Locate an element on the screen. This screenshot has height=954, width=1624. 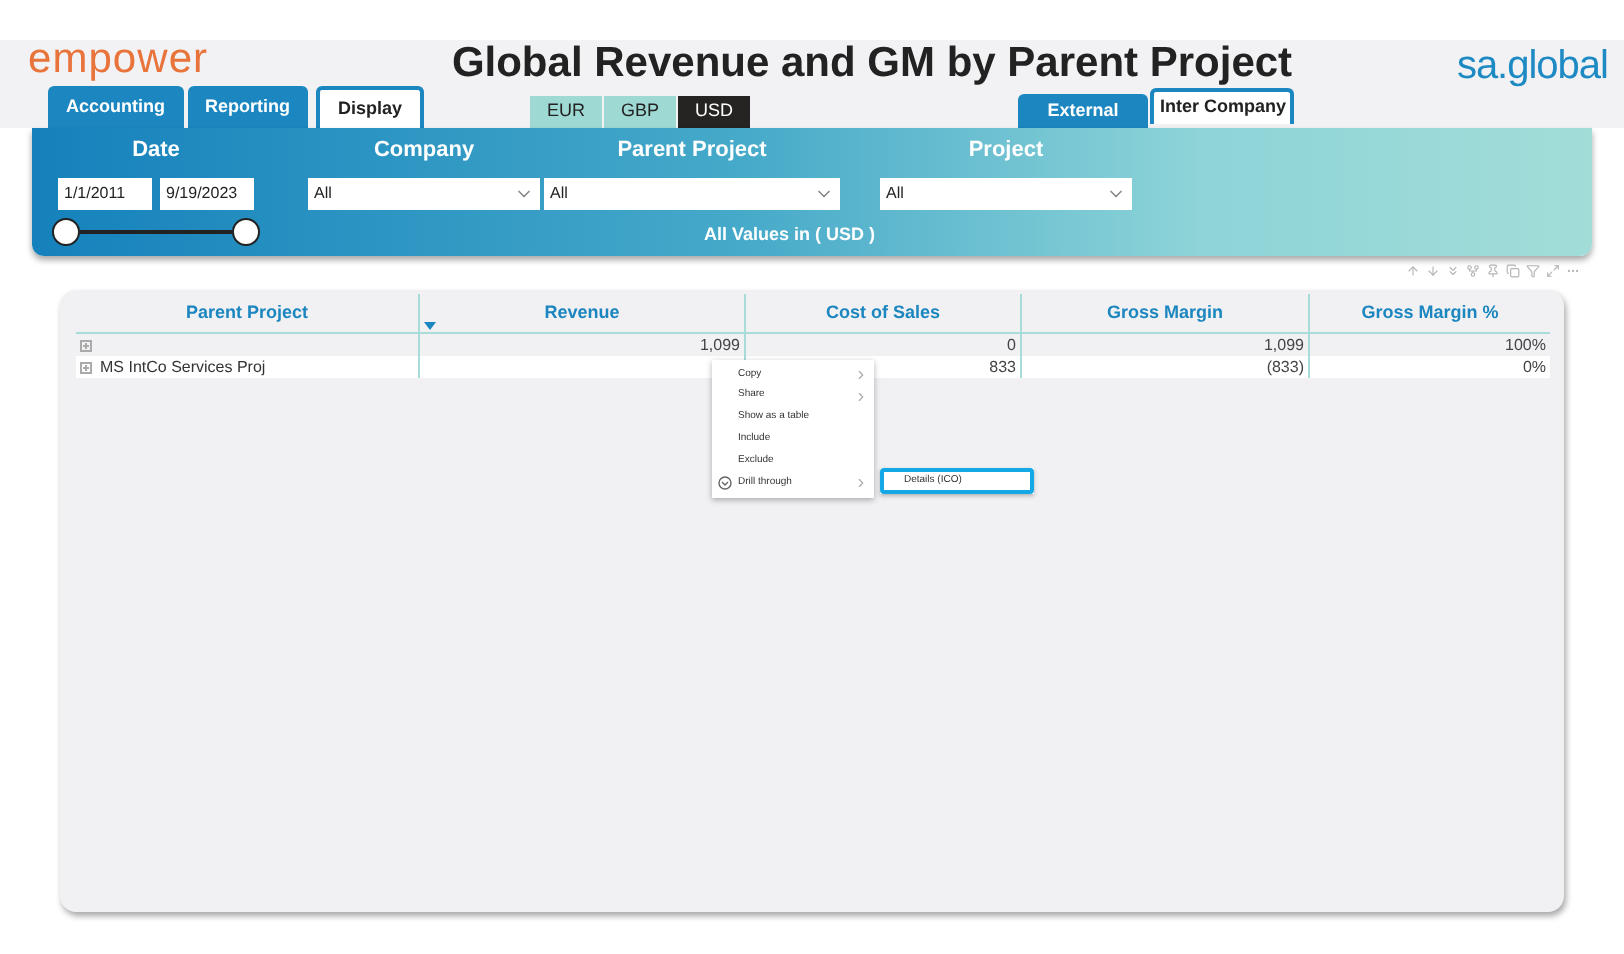
double-arrow-down-icon is located at coordinates (1453, 271).